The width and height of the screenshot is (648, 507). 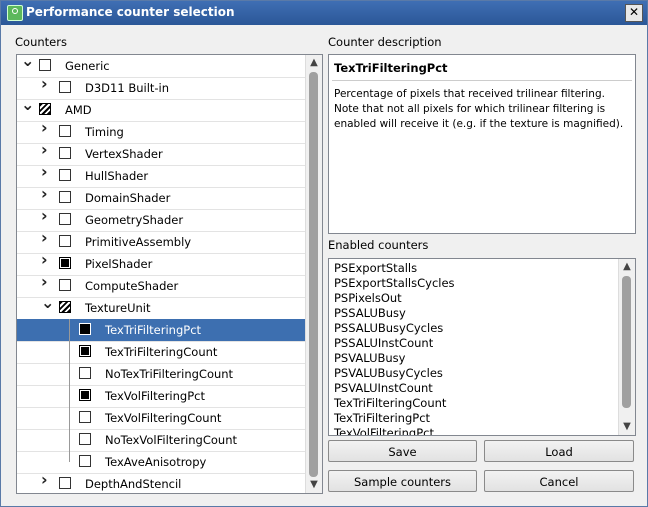 What do you see at coordinates (15, 13) in the screenshot?
I see `app-icon` at bounding box center [15, 13].